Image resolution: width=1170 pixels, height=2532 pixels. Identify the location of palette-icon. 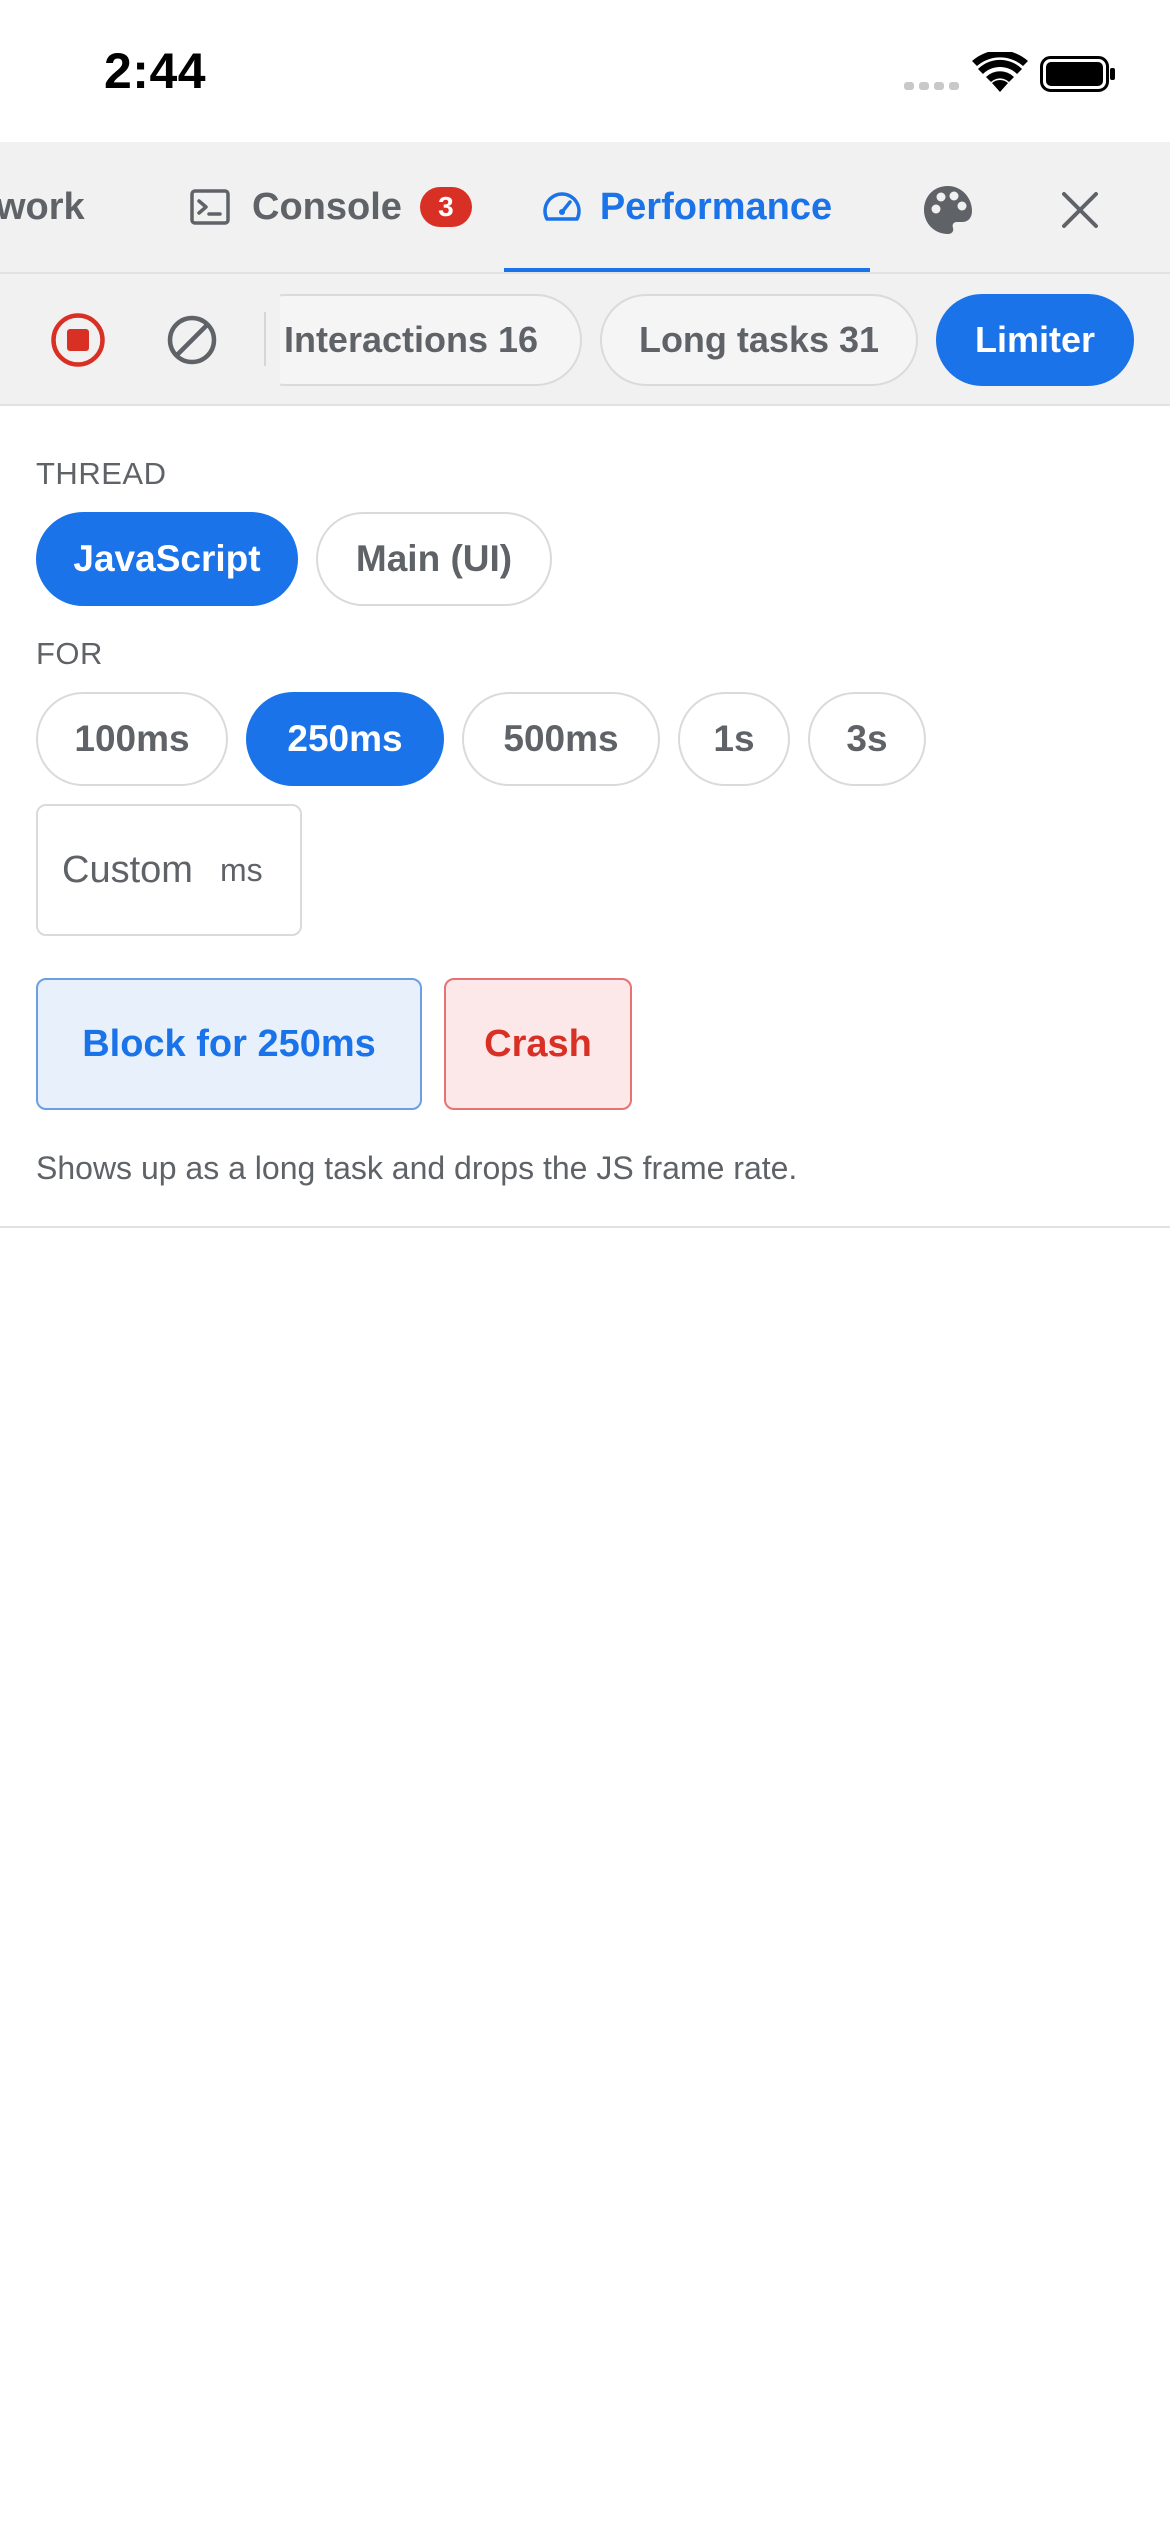
(948, 210).